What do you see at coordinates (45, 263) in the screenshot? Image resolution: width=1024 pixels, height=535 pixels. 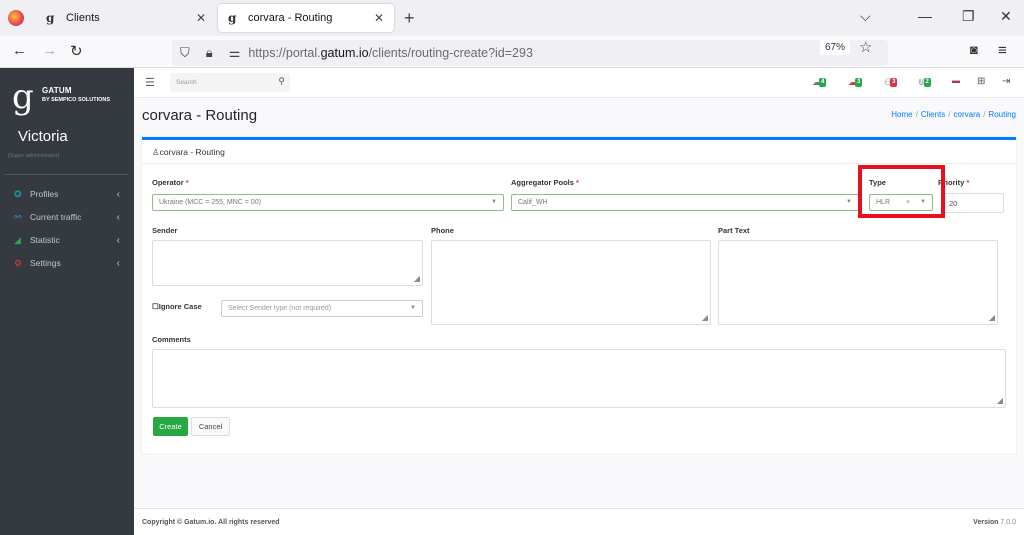 I see `sidebar-item-label: Settings` at bounding box center [45, 263].